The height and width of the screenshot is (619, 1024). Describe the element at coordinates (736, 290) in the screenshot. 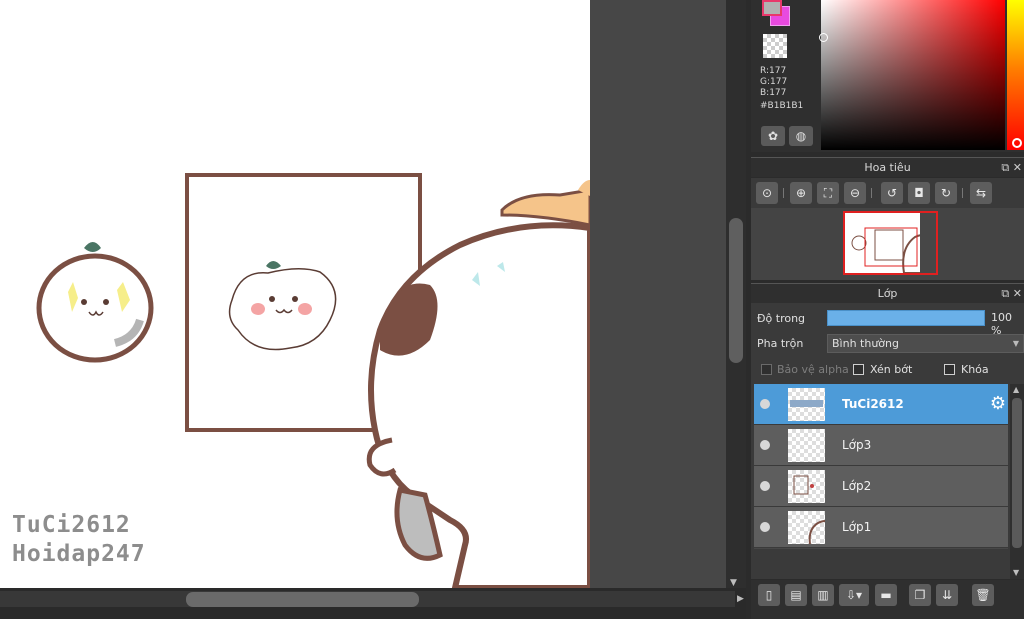

I see `vertical-scroll-thumb` at that location.